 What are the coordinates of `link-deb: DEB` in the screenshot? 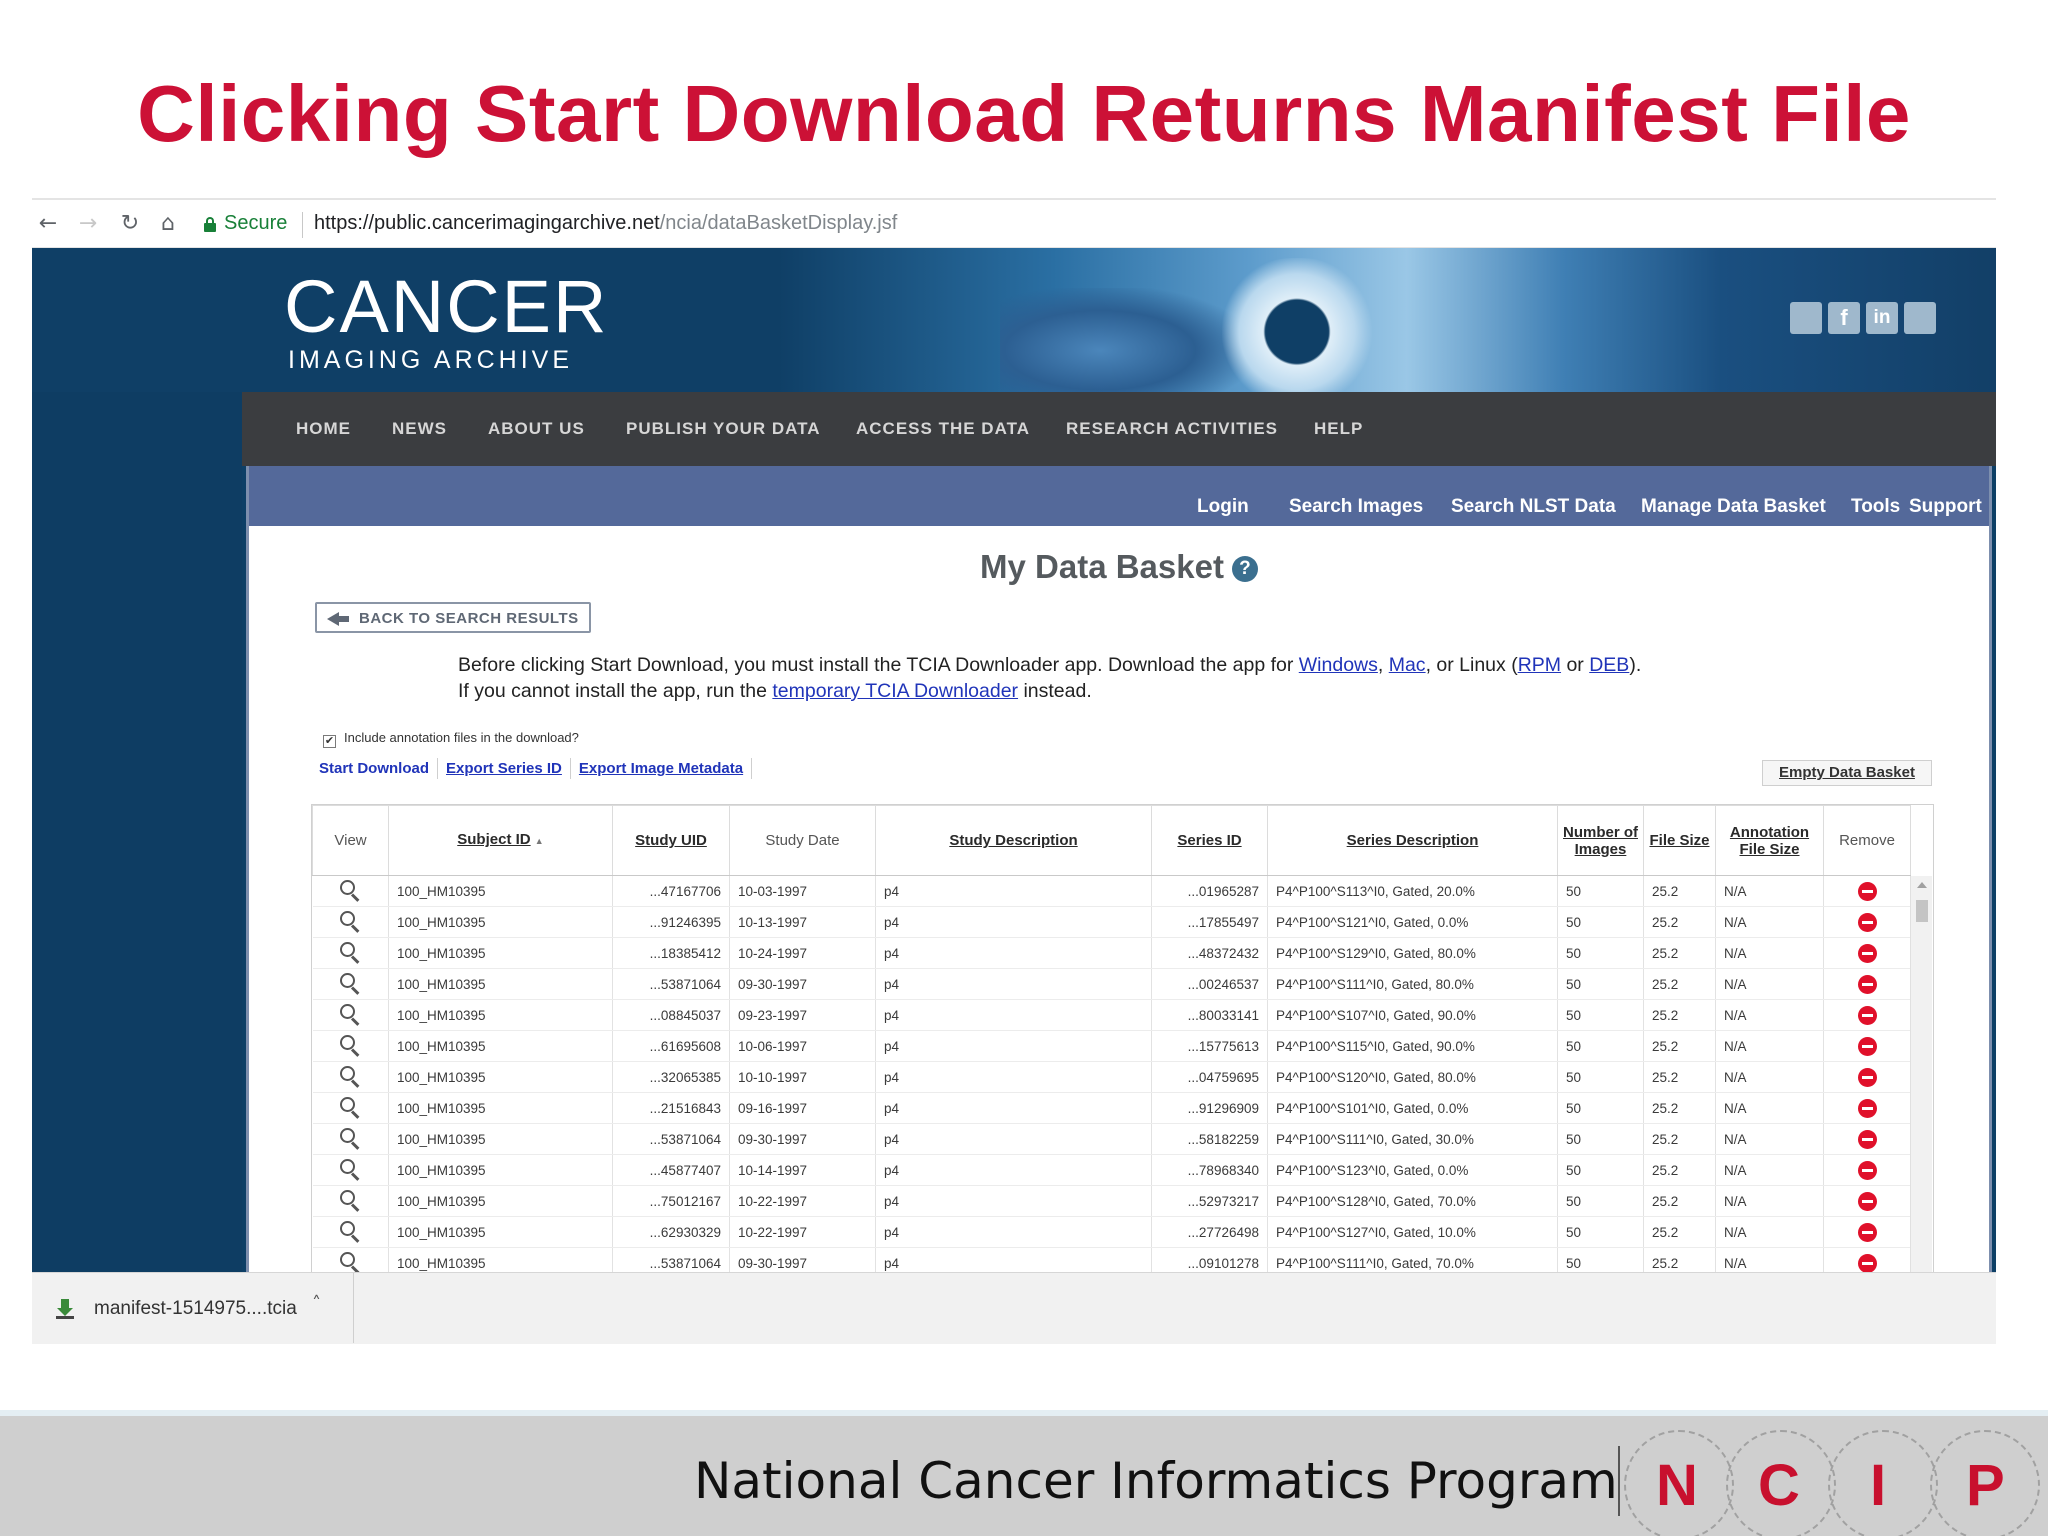 It's located at (1609, 665).